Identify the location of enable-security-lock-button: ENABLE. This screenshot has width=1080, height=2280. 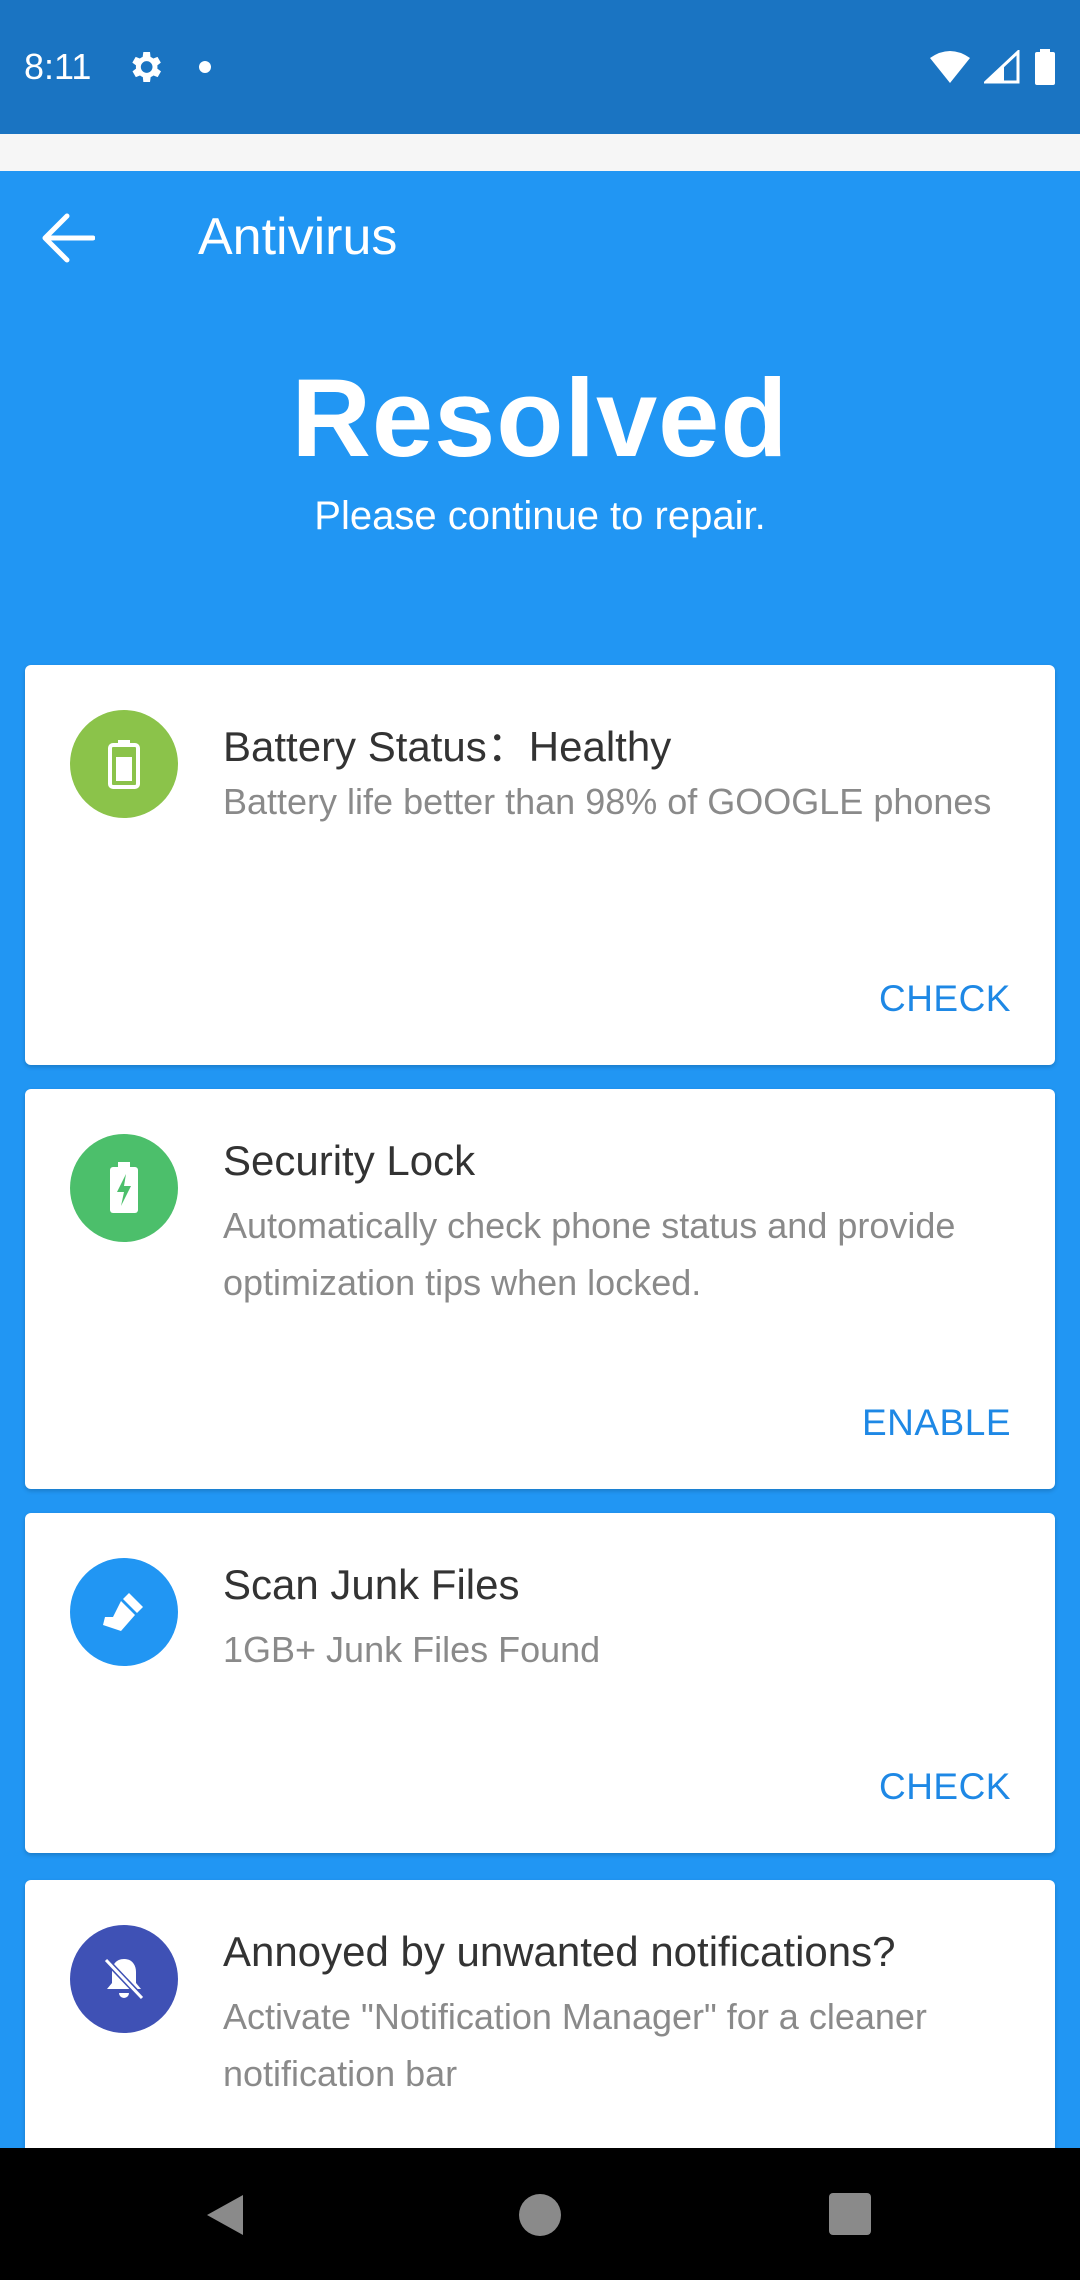
(936, 1423).